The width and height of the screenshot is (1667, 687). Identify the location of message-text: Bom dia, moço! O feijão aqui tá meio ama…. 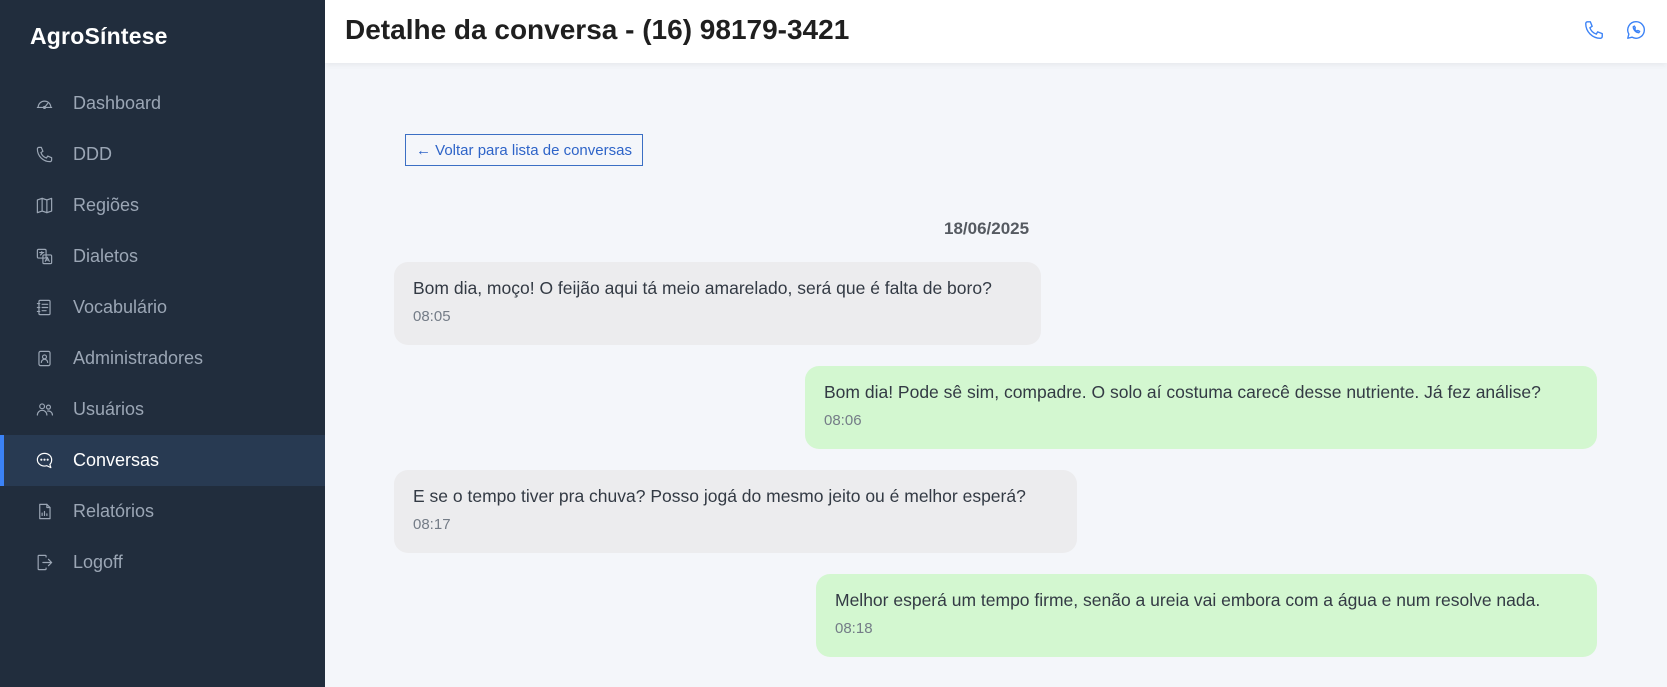
(702, 288).